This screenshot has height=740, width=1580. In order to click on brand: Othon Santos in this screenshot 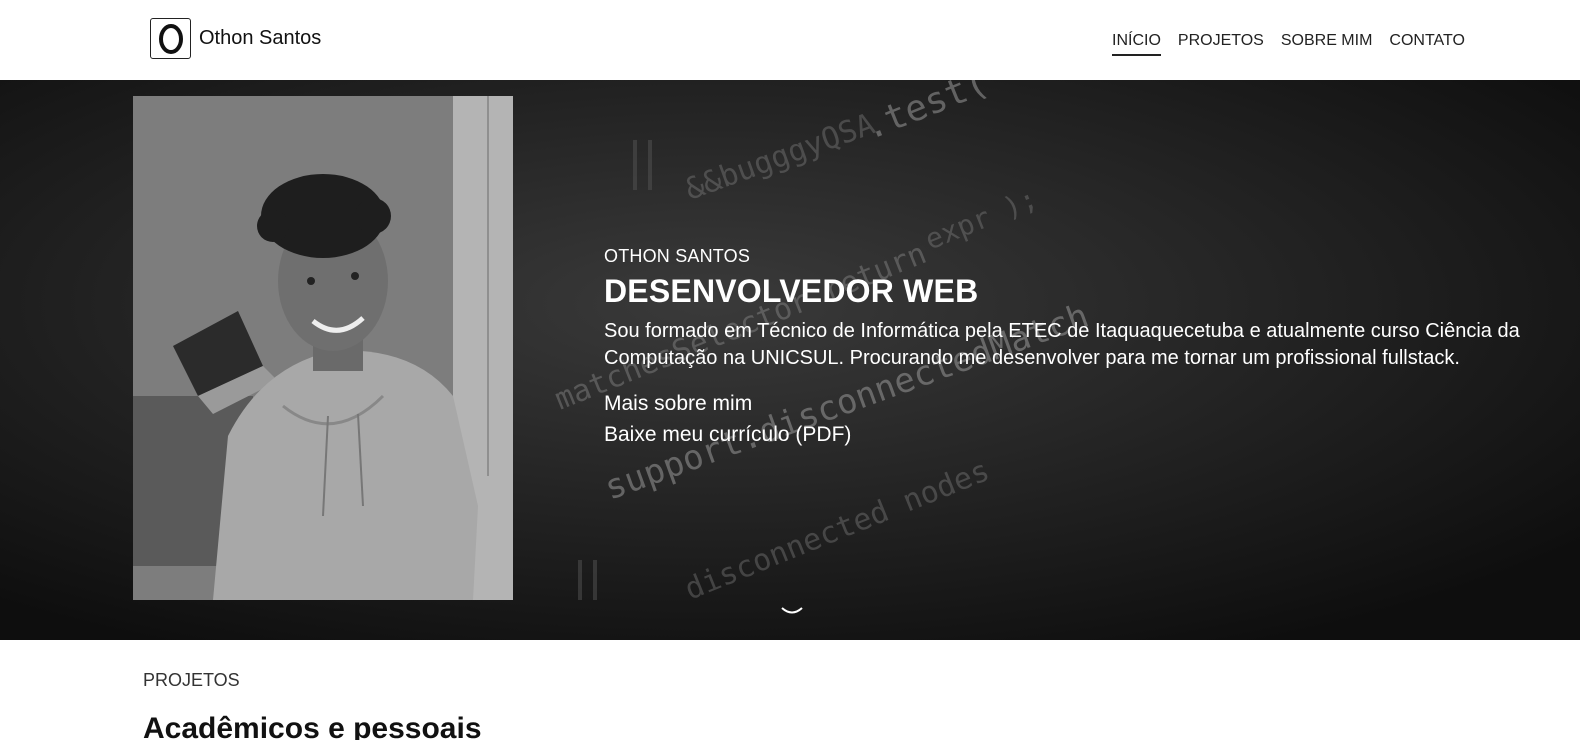, I will do `click(235, 38)`.